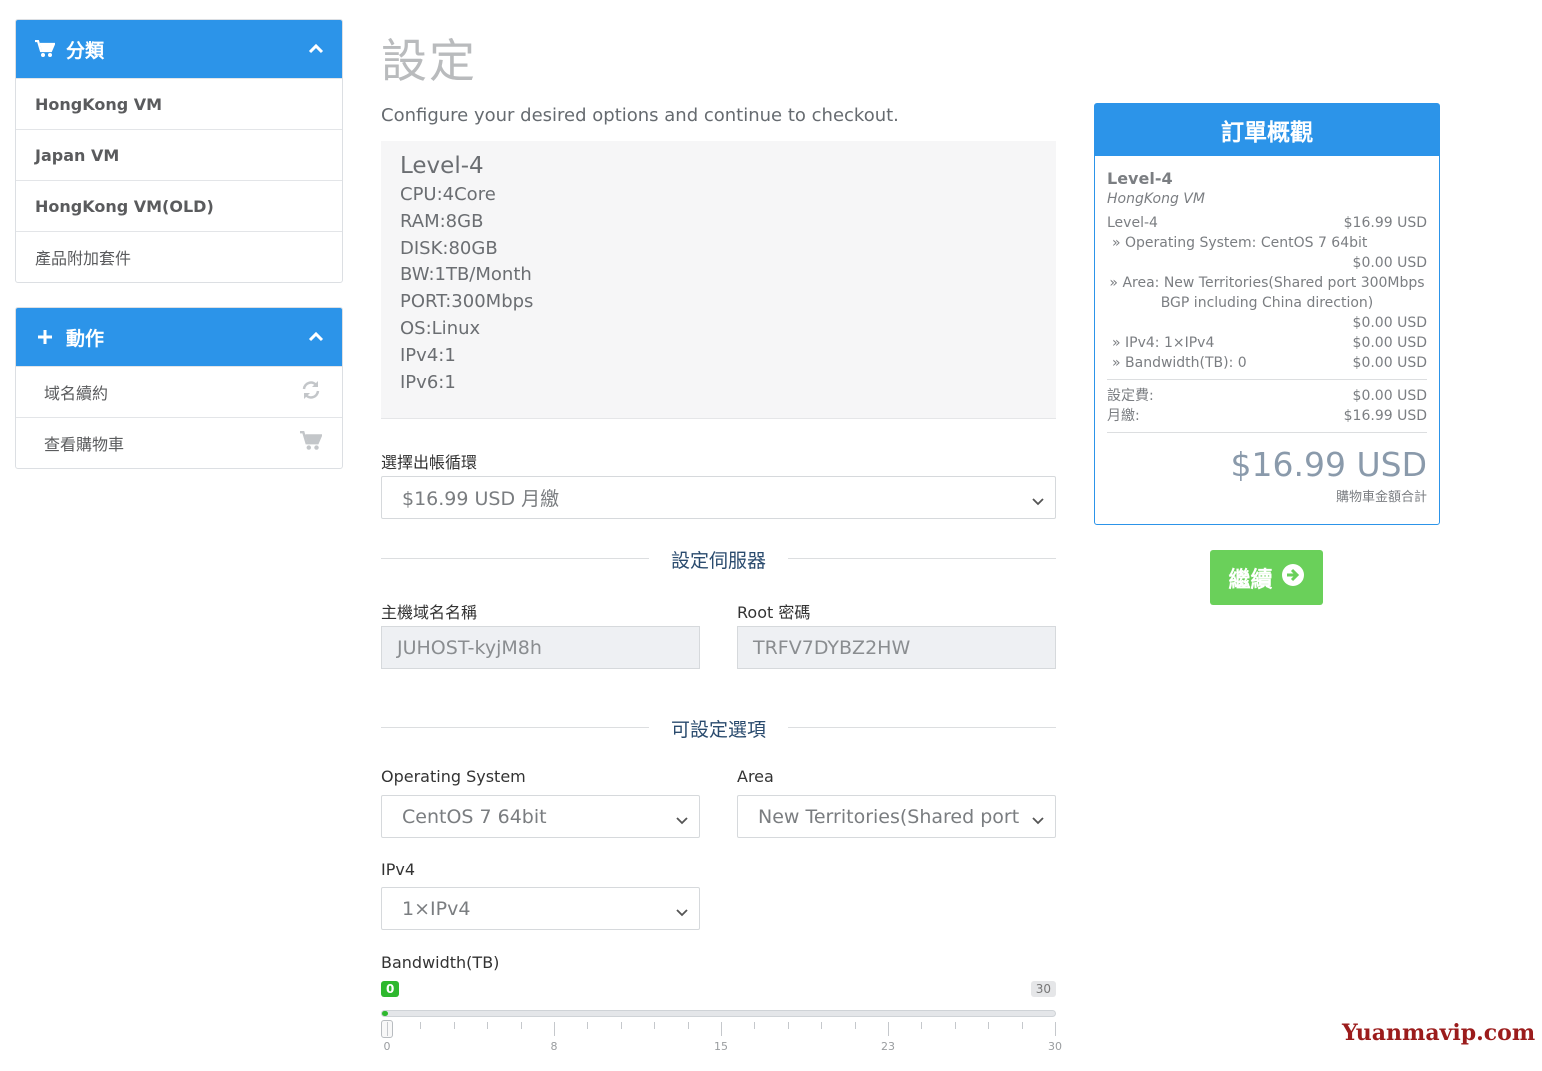 This screenshot has width=1542, height=1071. I want to click on sidebar-item-domain-renewal: 域名續約, so click(179, 391).